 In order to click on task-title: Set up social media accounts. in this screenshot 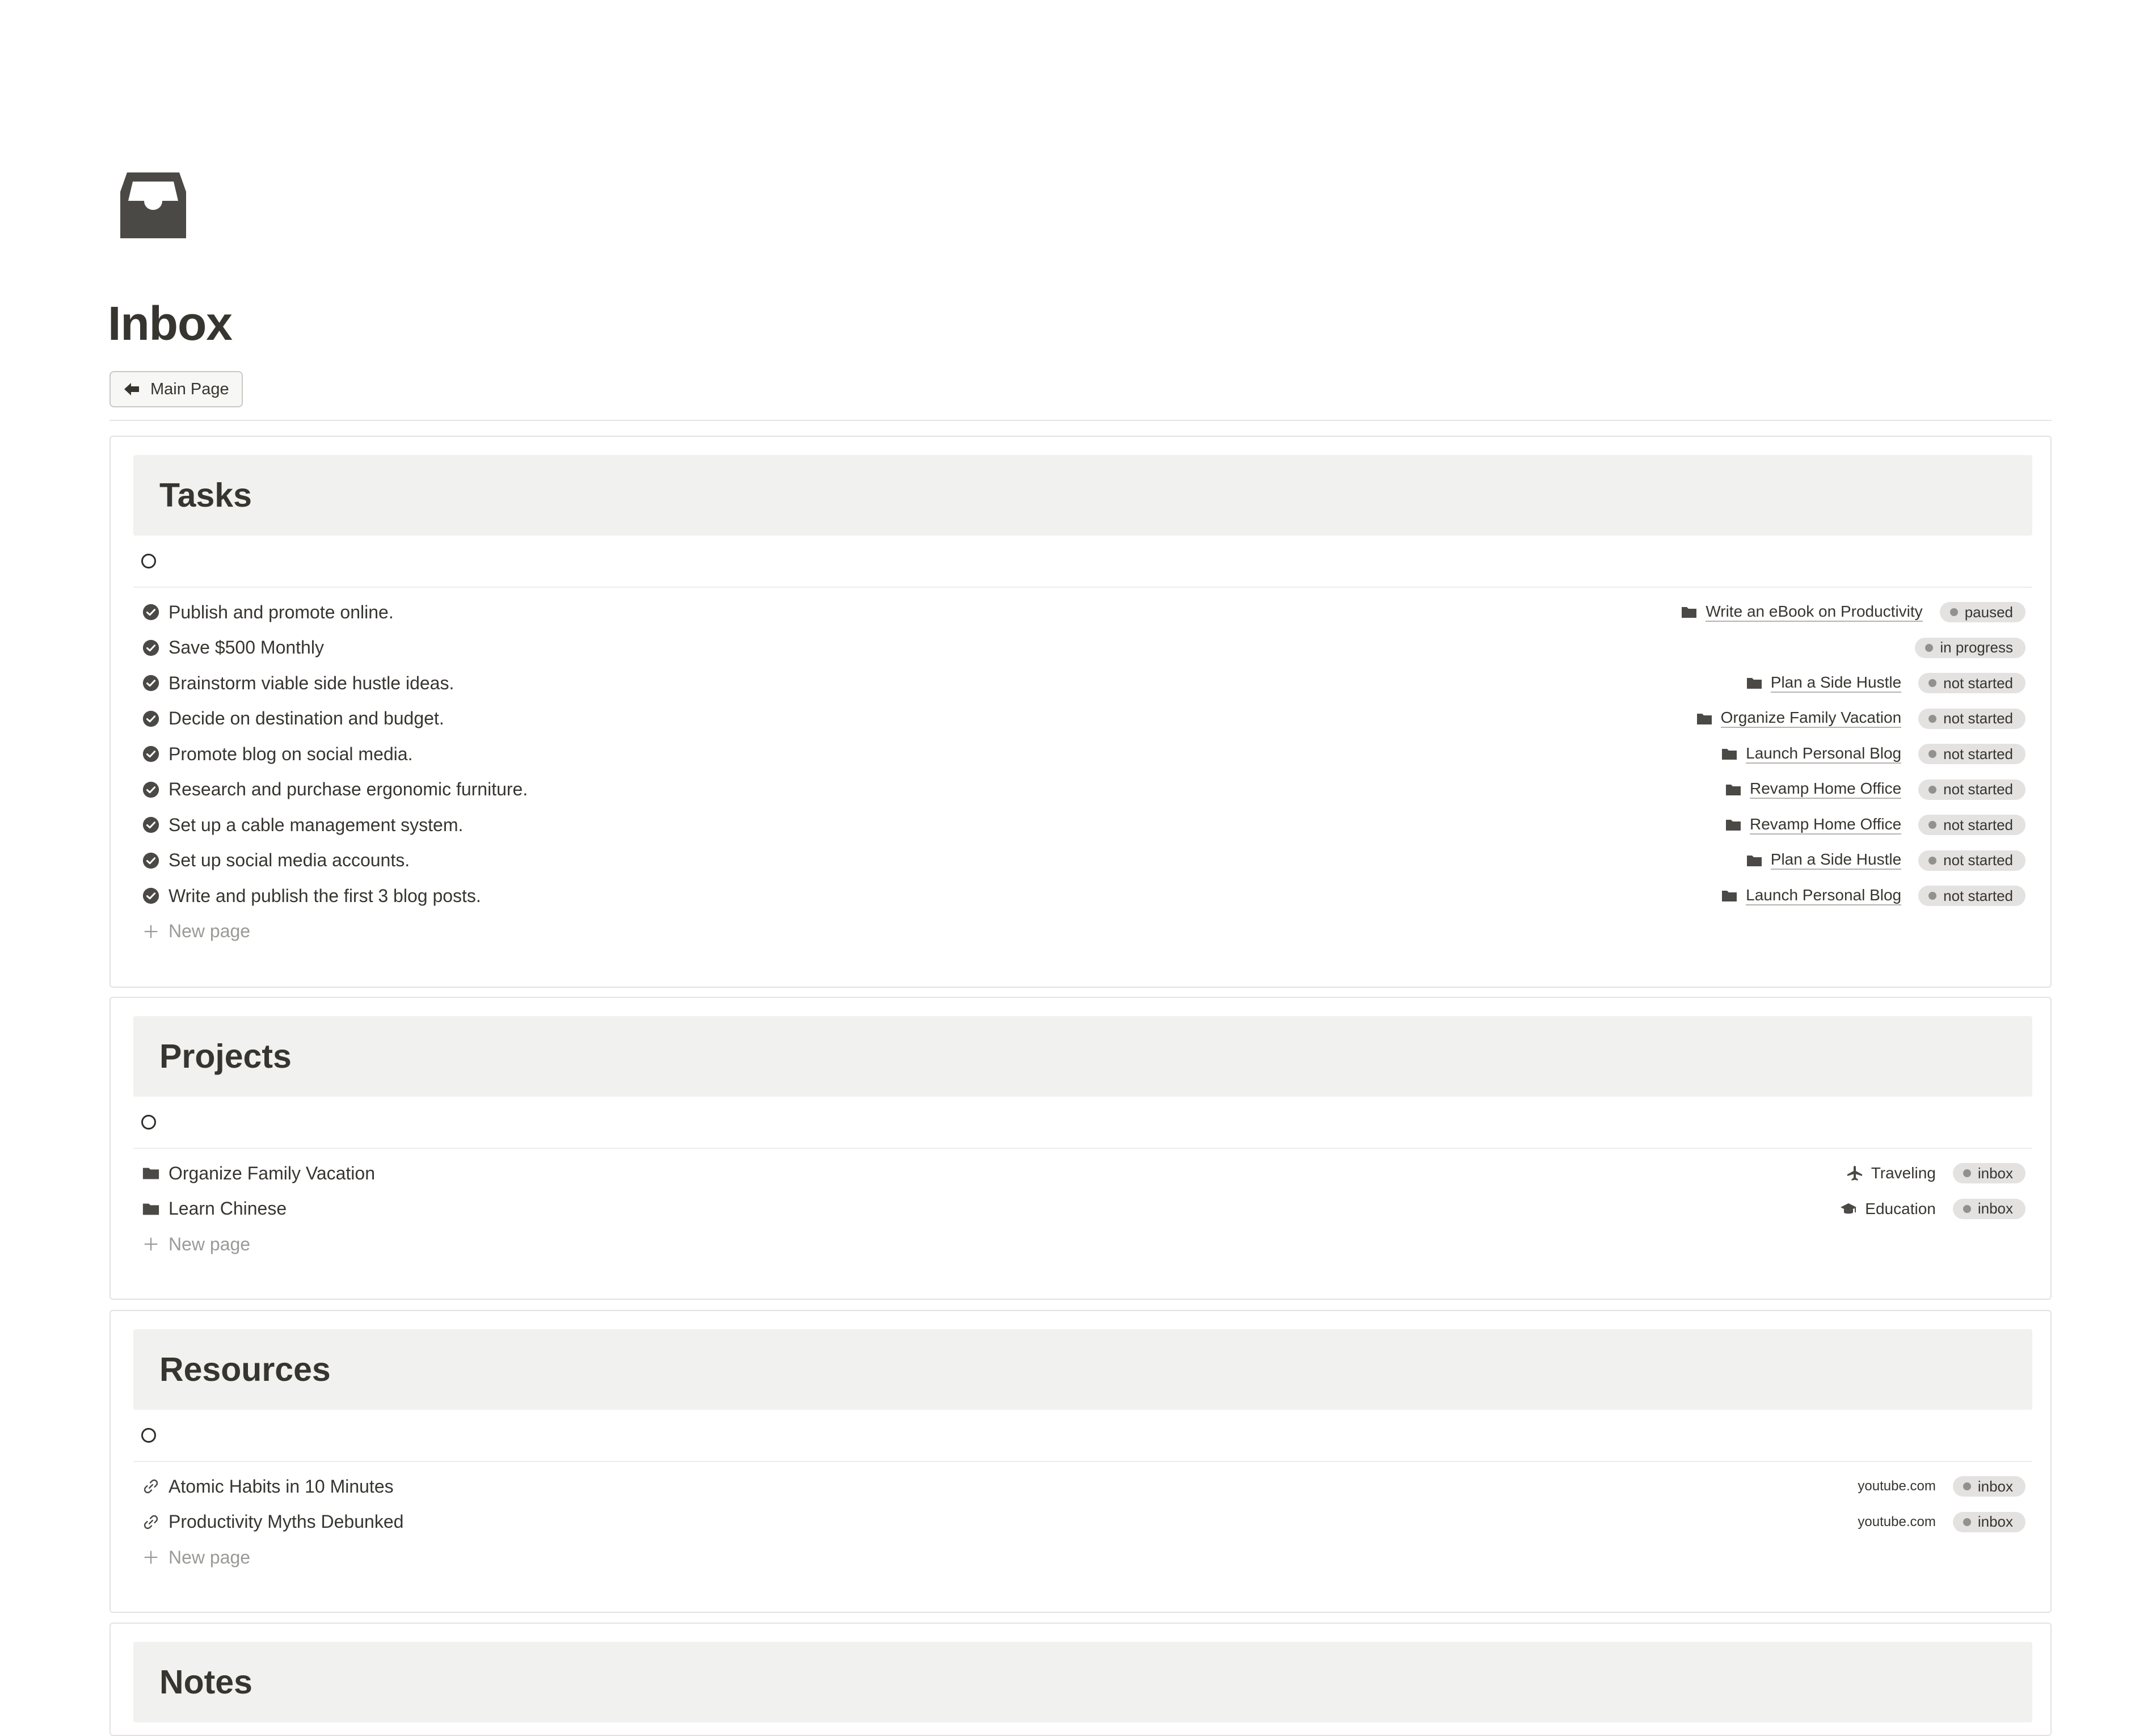, I will do `click(958, 860)`.